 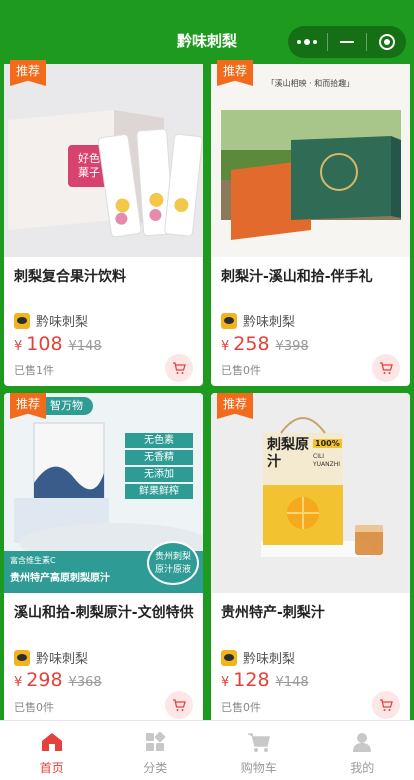 What do you see at coordinates (155, 768) in the screenshot?
I see `tab-label: 分类` at bounding box center [155, 768].